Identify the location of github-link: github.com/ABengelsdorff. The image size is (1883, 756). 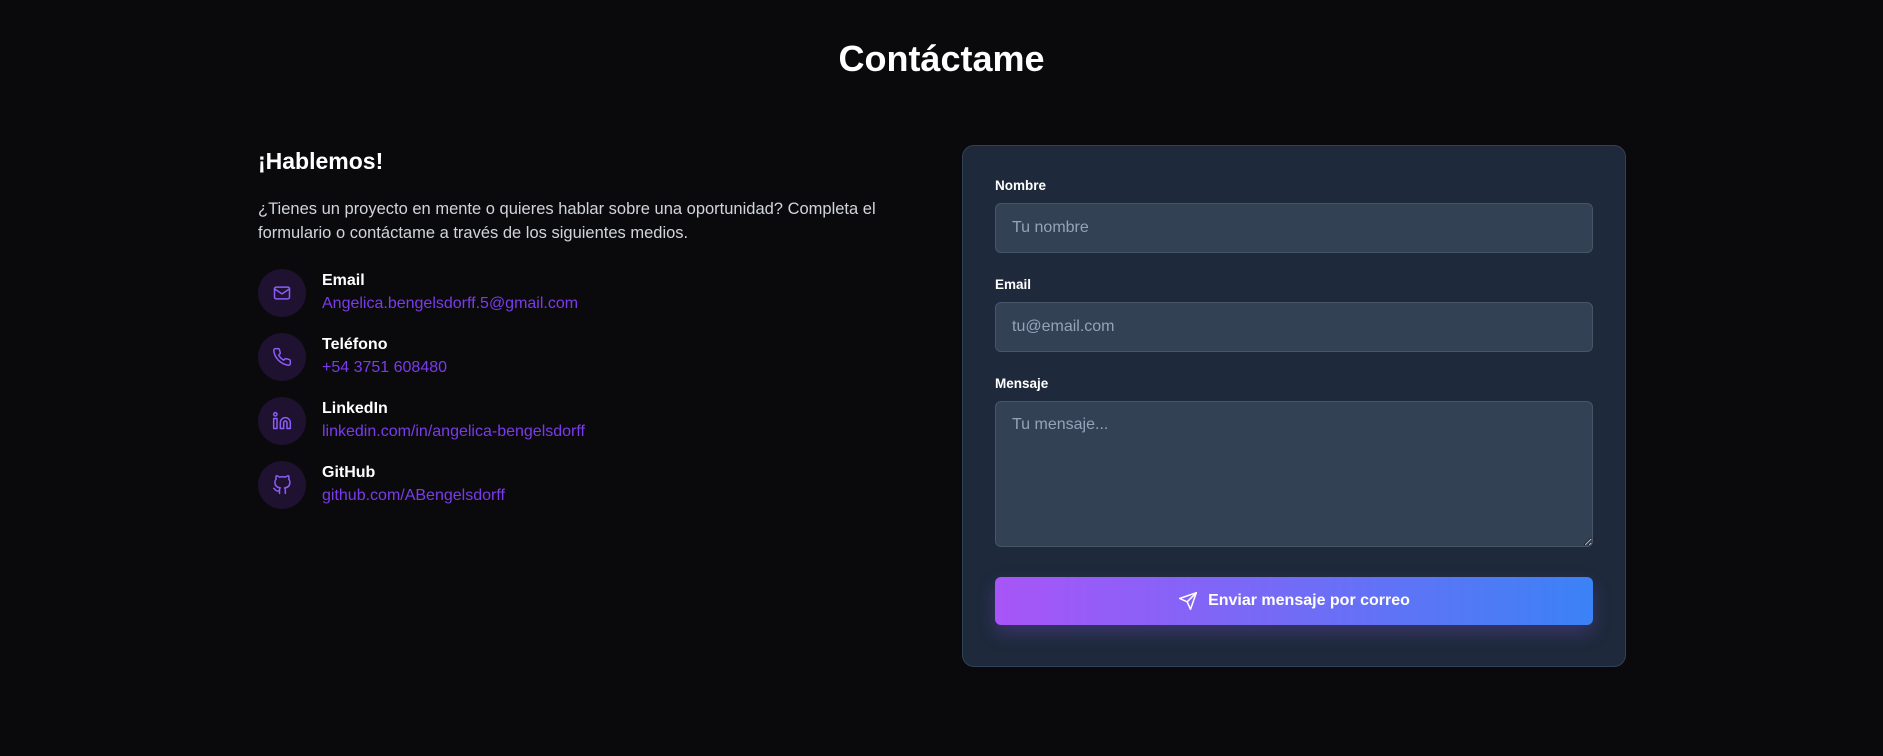
(413, 496).